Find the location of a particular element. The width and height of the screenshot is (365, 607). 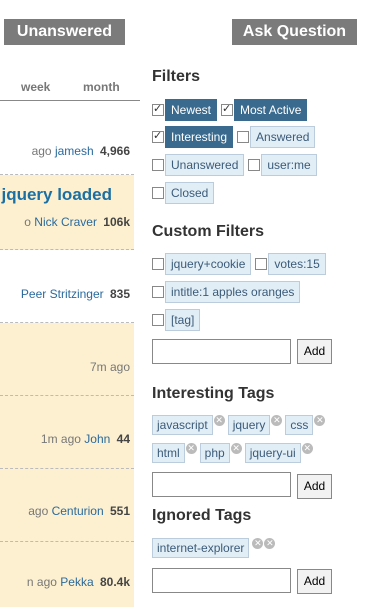

user-reputation: 551 is located at coordinates (119, 511).